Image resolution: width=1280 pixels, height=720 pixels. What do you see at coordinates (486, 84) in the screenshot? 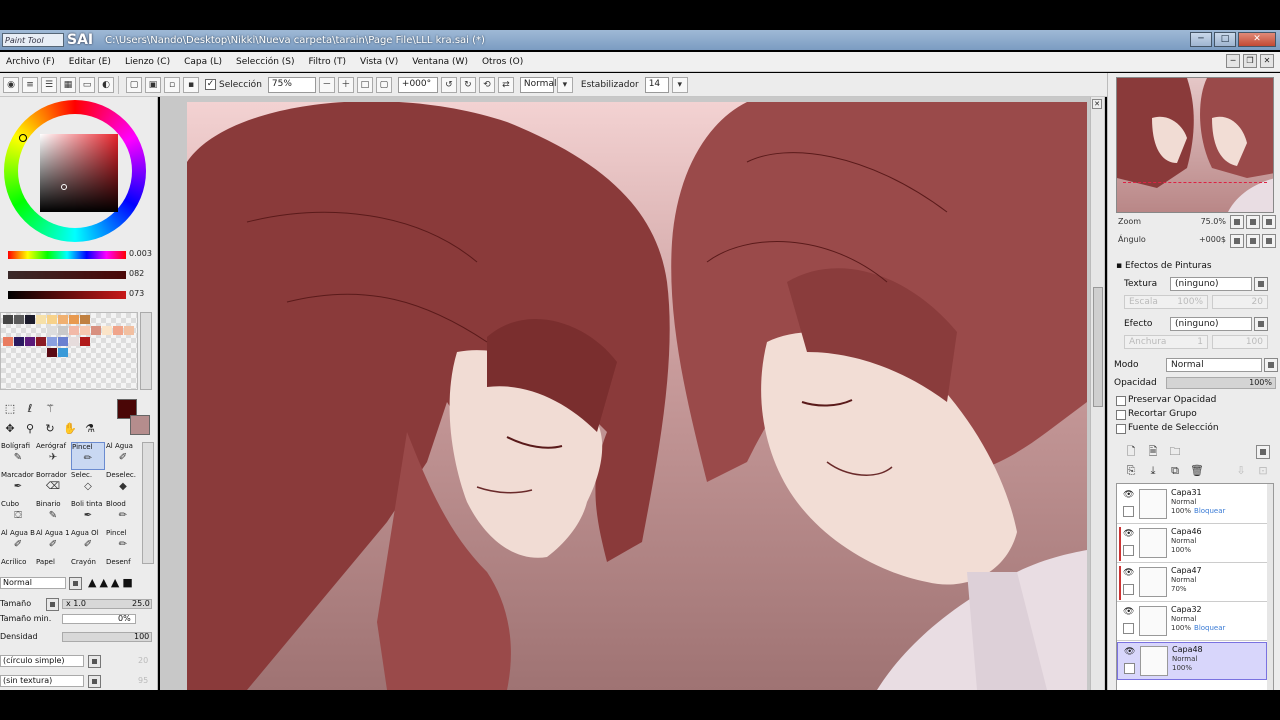
I see `rotate-reset-icon: ⟲` at bounding box center [486, 84].